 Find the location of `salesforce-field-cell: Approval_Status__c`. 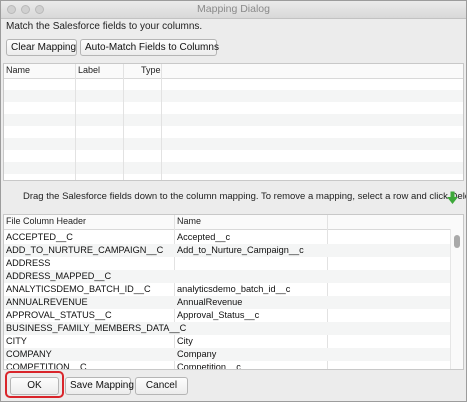

salesforce-field-cell: Approval_Status__c is located at coordinates (218, 315).